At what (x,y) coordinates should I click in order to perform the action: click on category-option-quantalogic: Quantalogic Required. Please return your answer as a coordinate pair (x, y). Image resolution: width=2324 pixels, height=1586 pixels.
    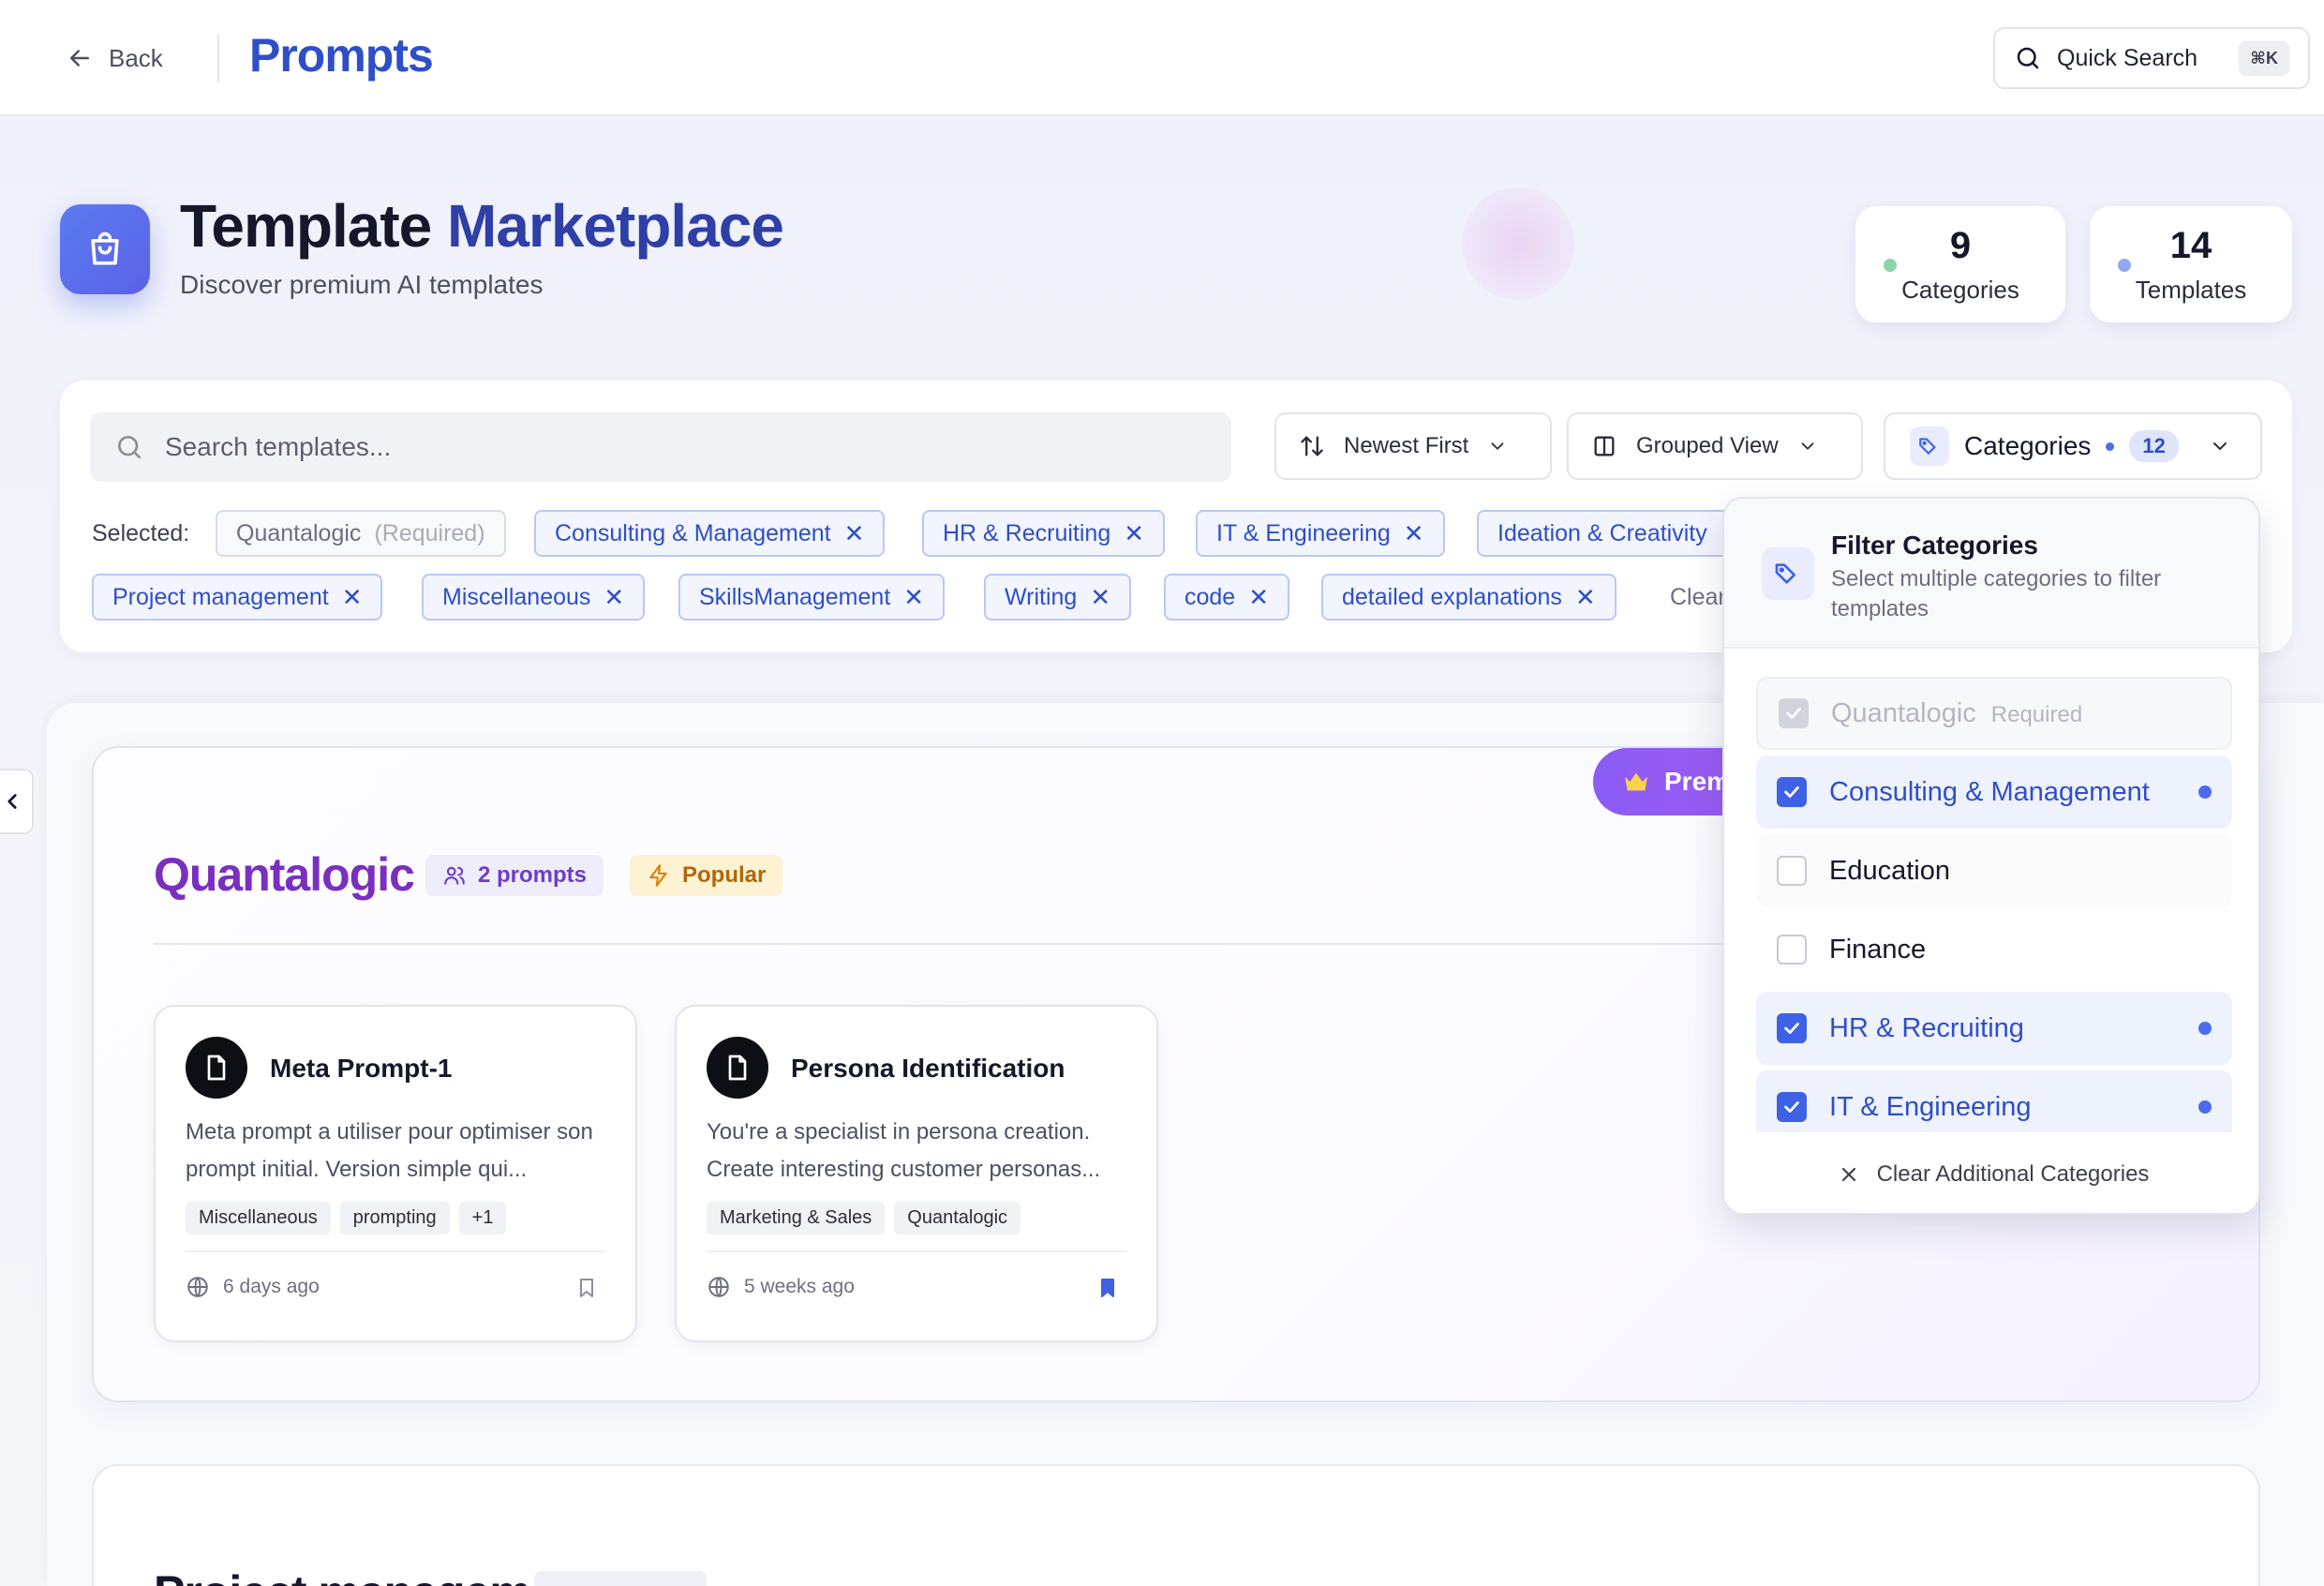
    Looking at the image, I should click on (1994, 714).